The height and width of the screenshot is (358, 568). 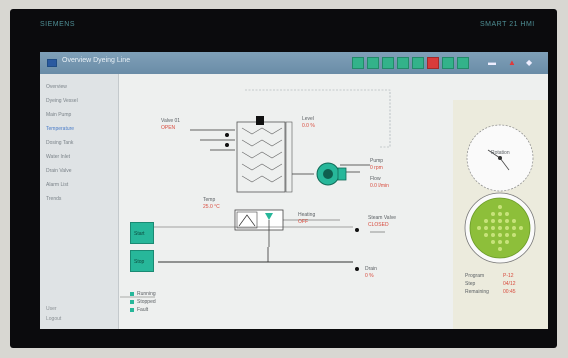 What do you see at coordinates (132, 294) in the screenshot?
I see `legend-running-icon` at bounding box center [132, 294].